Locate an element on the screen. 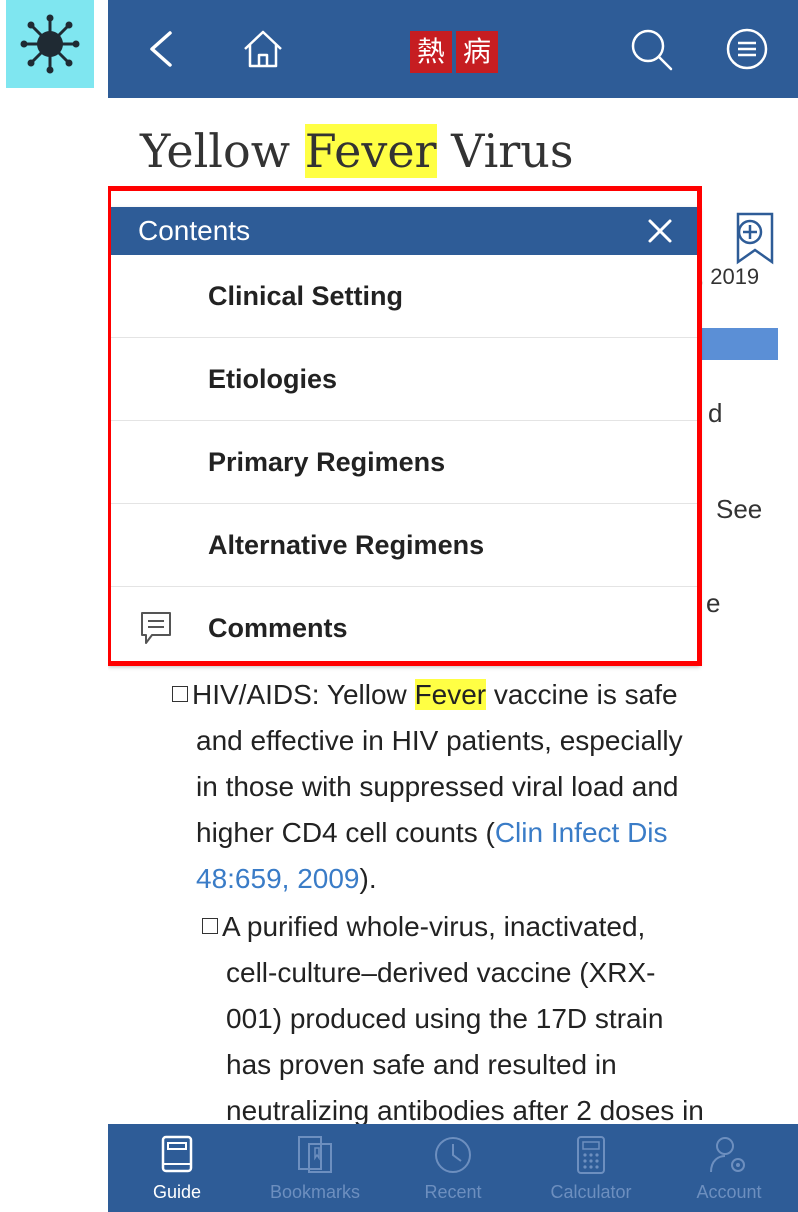 This screenshot has height=1212, width=798. text-line: higher CD4 cell counts (Clin Infect Dis is located at coordinates (482, 833).